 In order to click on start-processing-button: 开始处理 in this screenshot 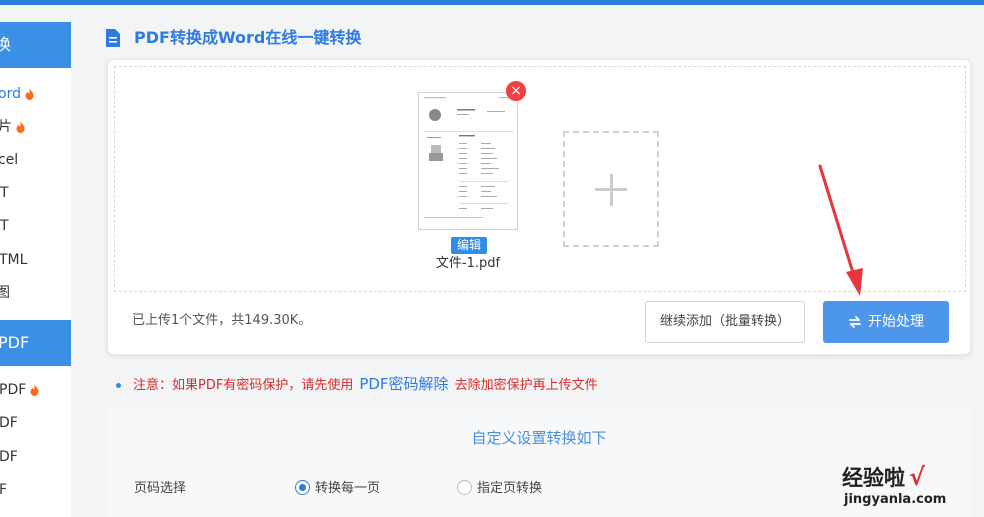, I will do `click(886, 322)`.